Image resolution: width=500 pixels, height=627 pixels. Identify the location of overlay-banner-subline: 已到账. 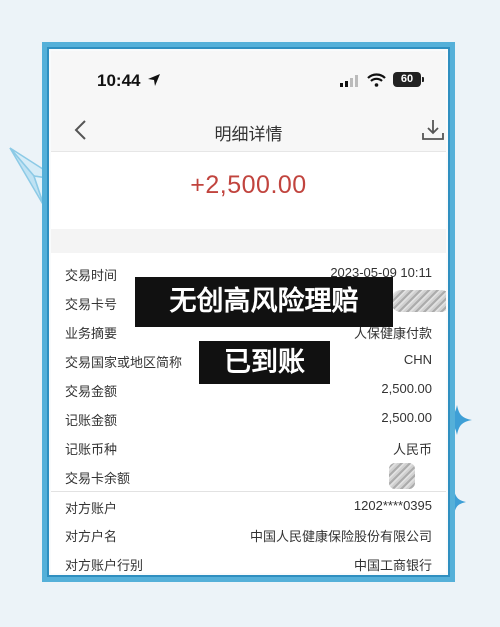
(264, 362).